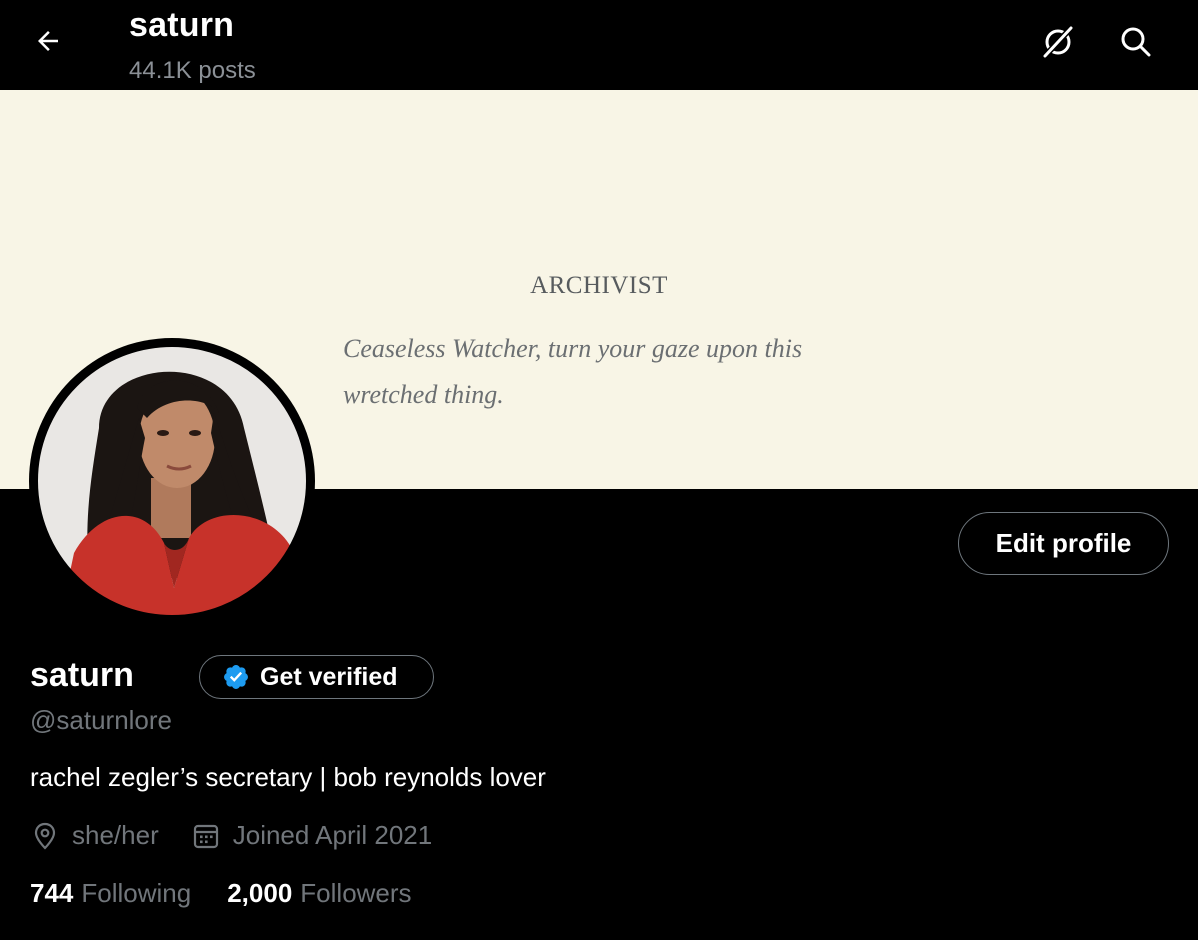 This screenshot has width=1198, height=940. What do you see at coordinates (1063, 543) in the screenshot?
I see `edit-profile-button: Edit profile` at bounding box center [1063, 543].